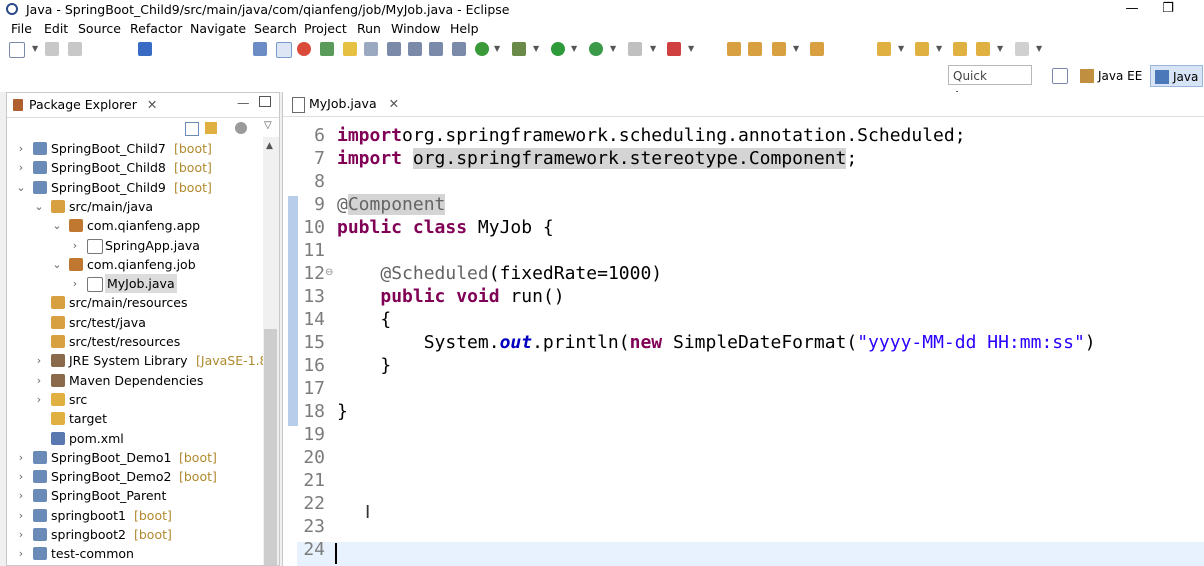  Describe the element at coordinates (134, 148) in the screenshot. I see `tree-item: › SpringBoot_Child7 [boot]` at that location.